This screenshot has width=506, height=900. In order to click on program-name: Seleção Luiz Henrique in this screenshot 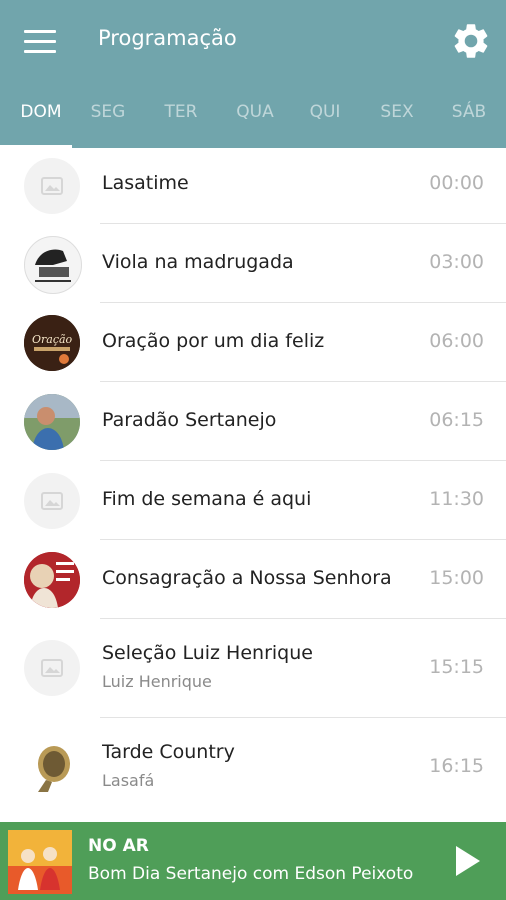, I will do `click(207, 653)`.